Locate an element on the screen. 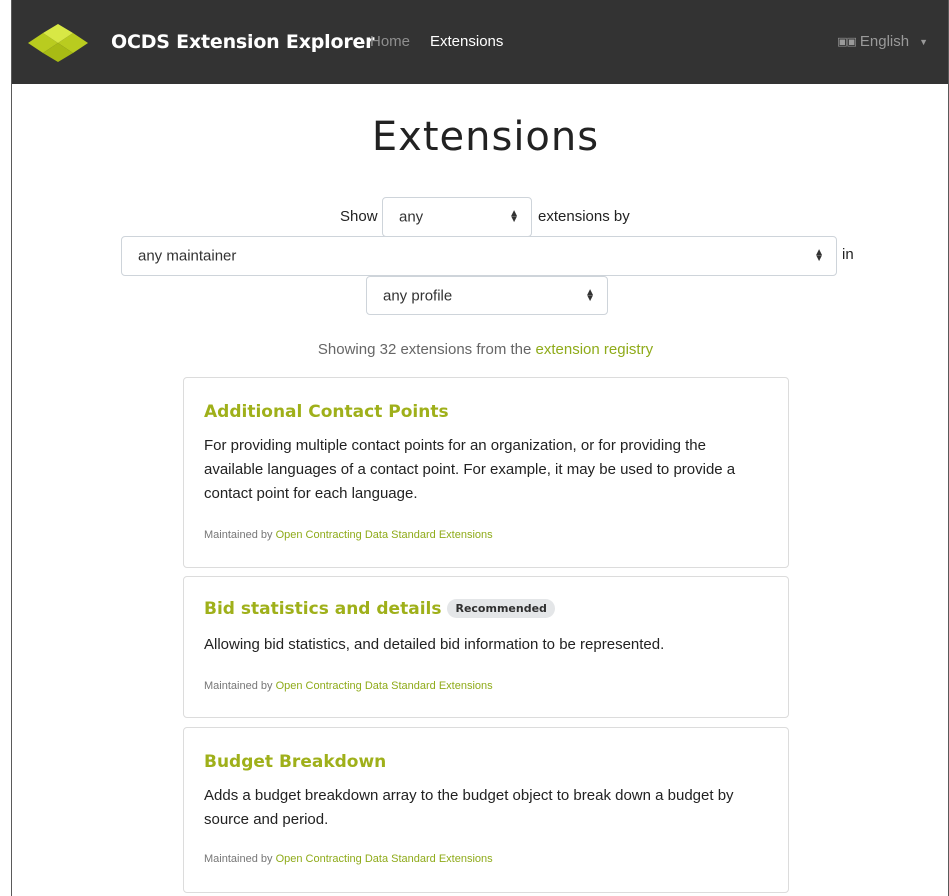 This screenshot has height=896, width=949. ocds-logo-icon is located at coordinates (58, 43).